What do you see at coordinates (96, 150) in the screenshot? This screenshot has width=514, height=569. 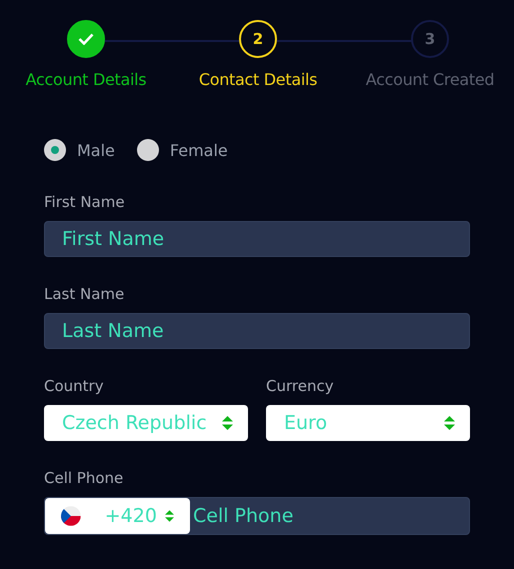 I see `radio-label: Male` at bounding box center [96, 150].